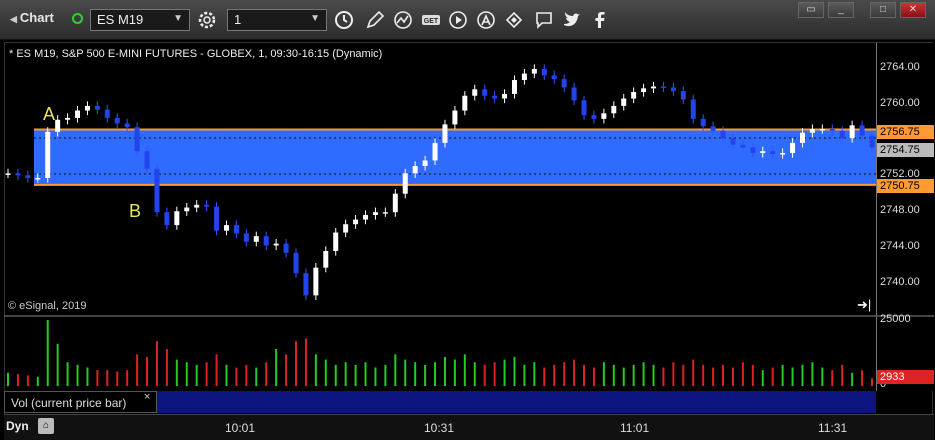 The height and width of the screenshot is (440, 935). I want to click on close-study-icon: ×, so click(147, 397).